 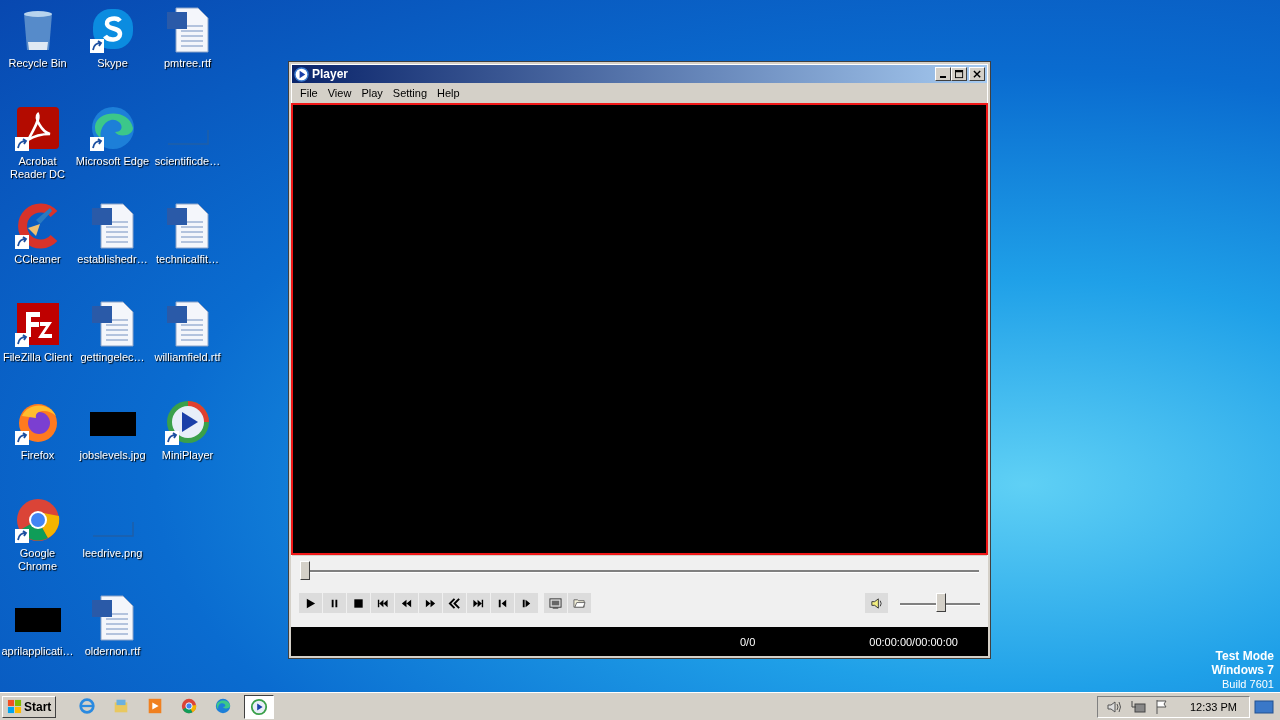 What do you see at coordinates (410, 93) in the screenshot?
I see `menu-item: Setting` at bounding box center [410, 93].